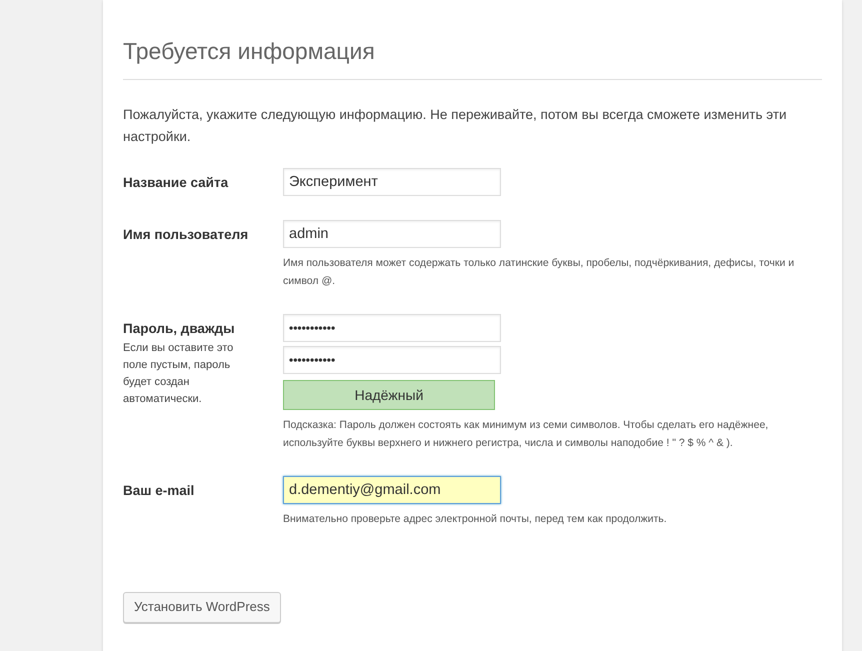  Describe the element at coordinates (176, 182) in the screenshot. I see `field-label: Название сайта` at that location.